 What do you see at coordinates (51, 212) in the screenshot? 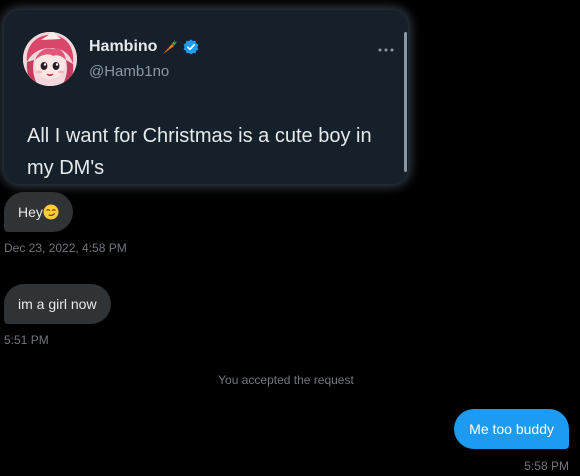
I see `smirk-icon` at bounding box center [51, 212].